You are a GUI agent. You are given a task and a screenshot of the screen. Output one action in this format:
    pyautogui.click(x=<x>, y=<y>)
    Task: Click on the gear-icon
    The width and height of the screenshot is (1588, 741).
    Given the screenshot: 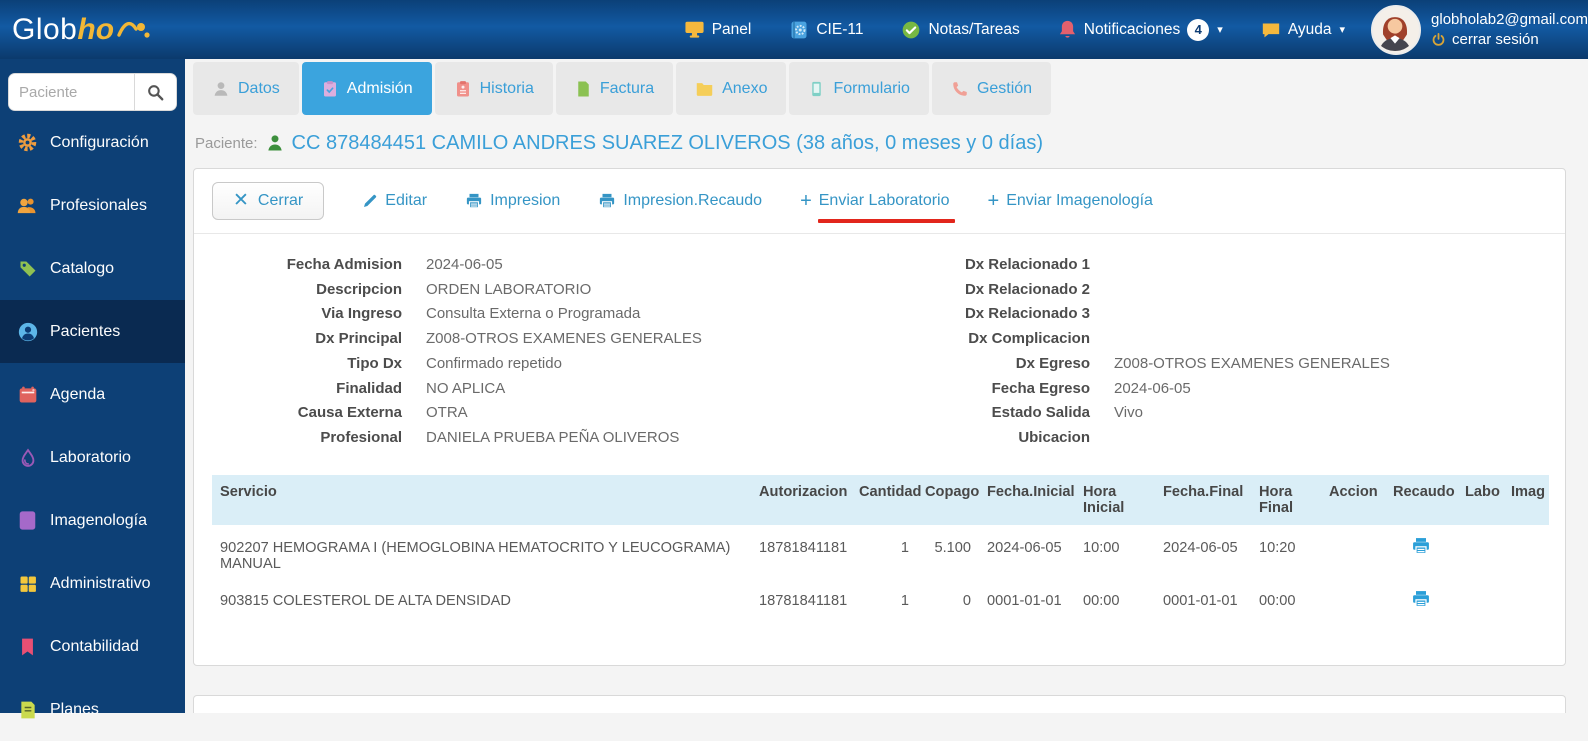 What is the action you would take?
    pyautogui.click(x=27, y=142)
    